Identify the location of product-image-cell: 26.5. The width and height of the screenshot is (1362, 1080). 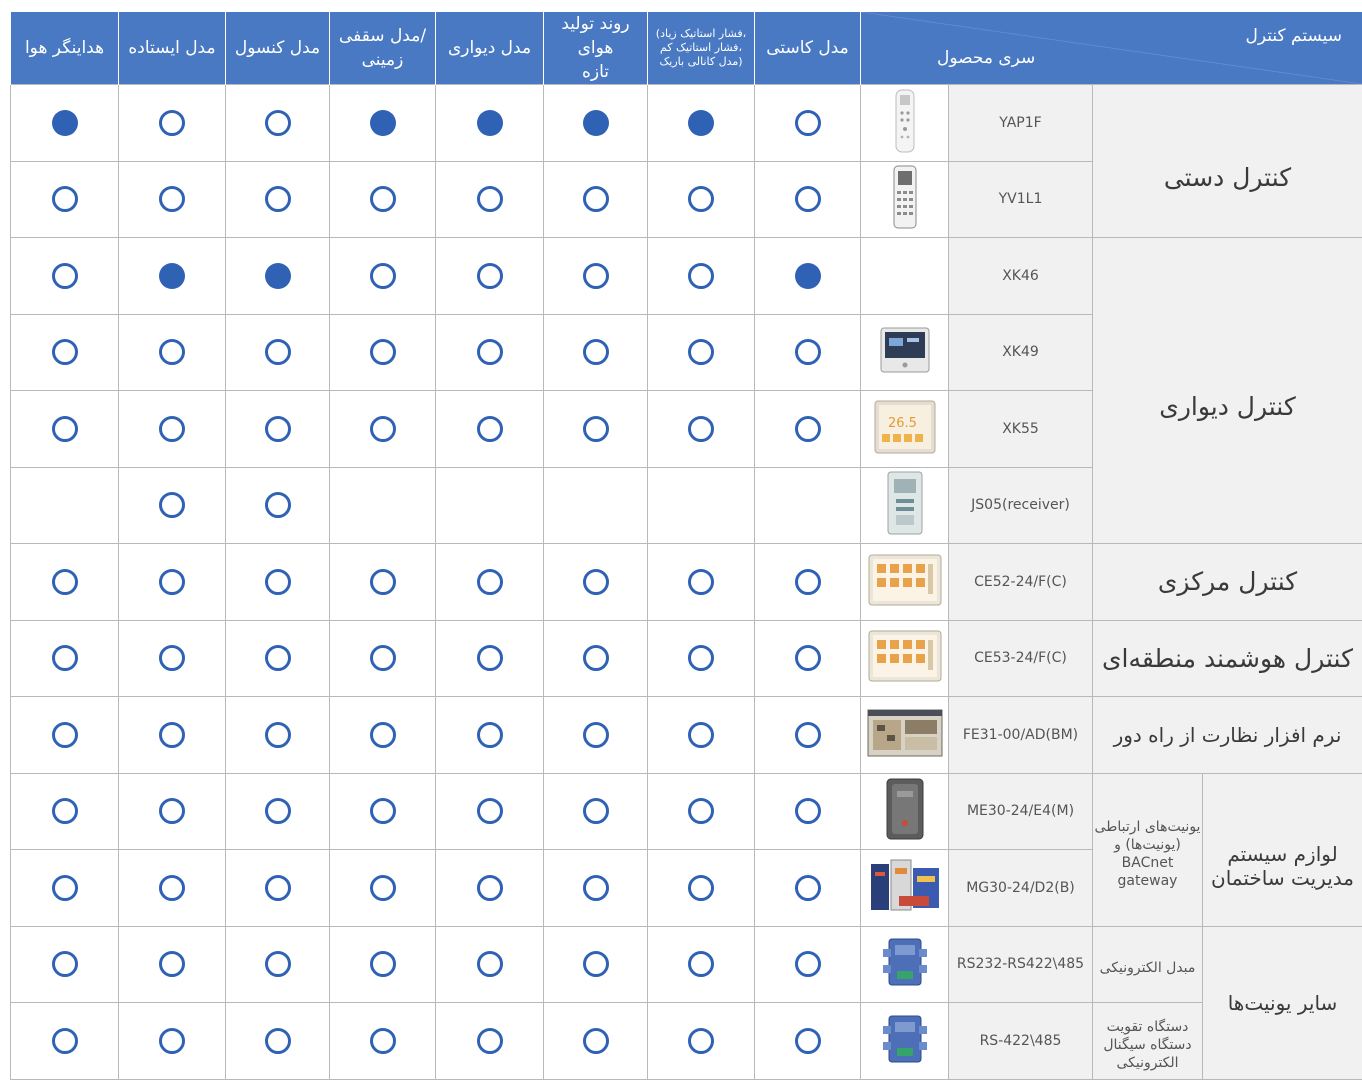
(905, 429).